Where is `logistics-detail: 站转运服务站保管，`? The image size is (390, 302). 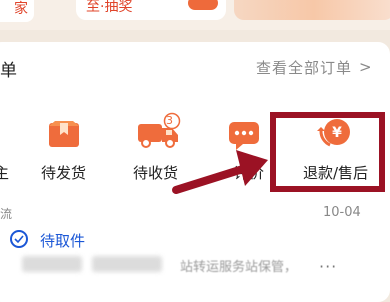
logistics-detail: 站转运服务站保管， is located at coordinates (238, 265).